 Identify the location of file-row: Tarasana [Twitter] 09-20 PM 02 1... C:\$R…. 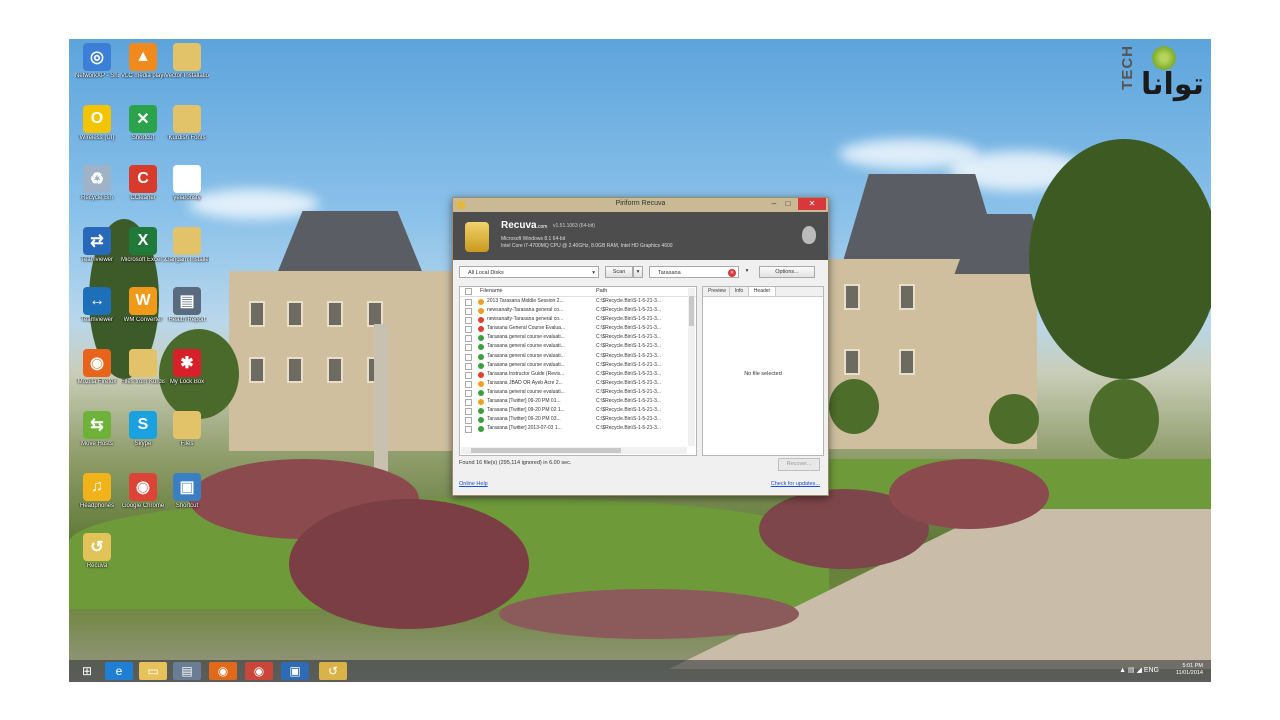
(578, 411).